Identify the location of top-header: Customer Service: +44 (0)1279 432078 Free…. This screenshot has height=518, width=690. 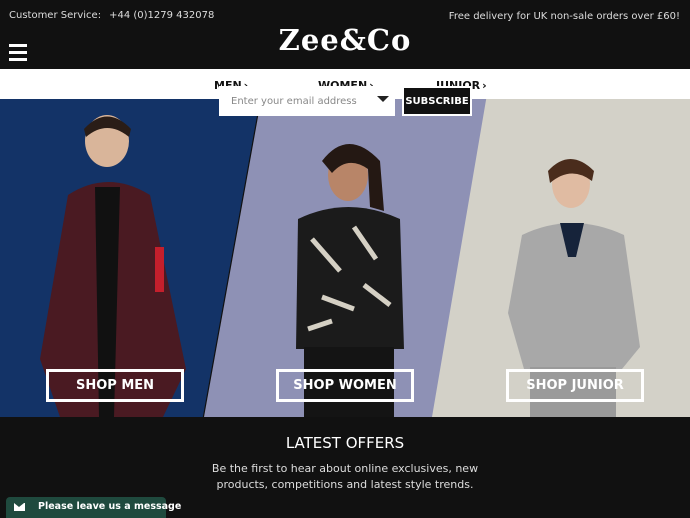
(345, 34).